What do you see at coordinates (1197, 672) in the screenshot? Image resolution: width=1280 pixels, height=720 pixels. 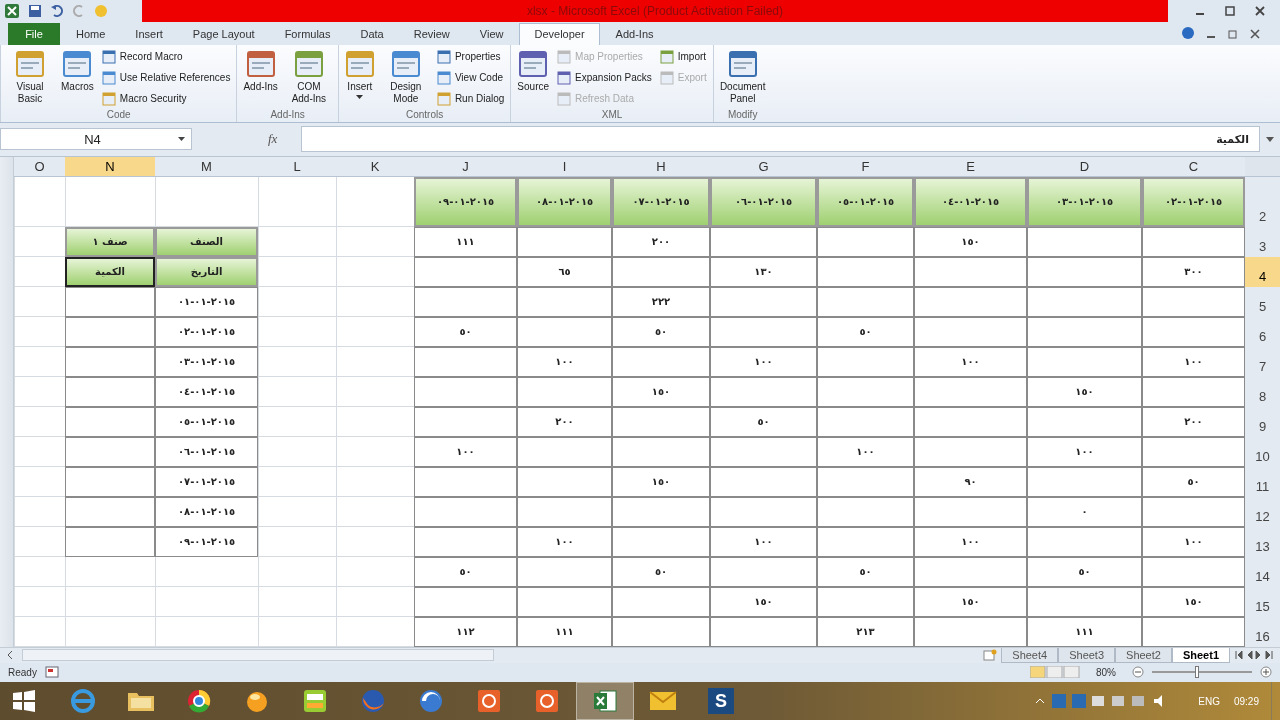 I see `slider-thumb` at bounding box center [1197, 672].